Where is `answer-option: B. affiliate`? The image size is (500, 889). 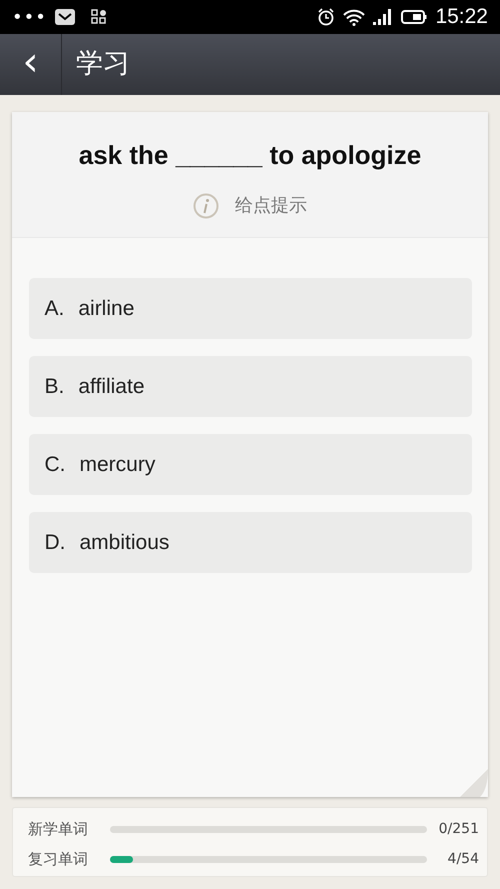 answer-option: B. affiliate is located at coordinates (250, 386).